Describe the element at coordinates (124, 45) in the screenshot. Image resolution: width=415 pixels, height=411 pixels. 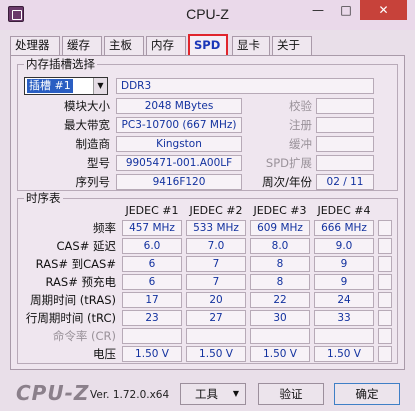
I see `tab-mainboard: 主板` at that location.